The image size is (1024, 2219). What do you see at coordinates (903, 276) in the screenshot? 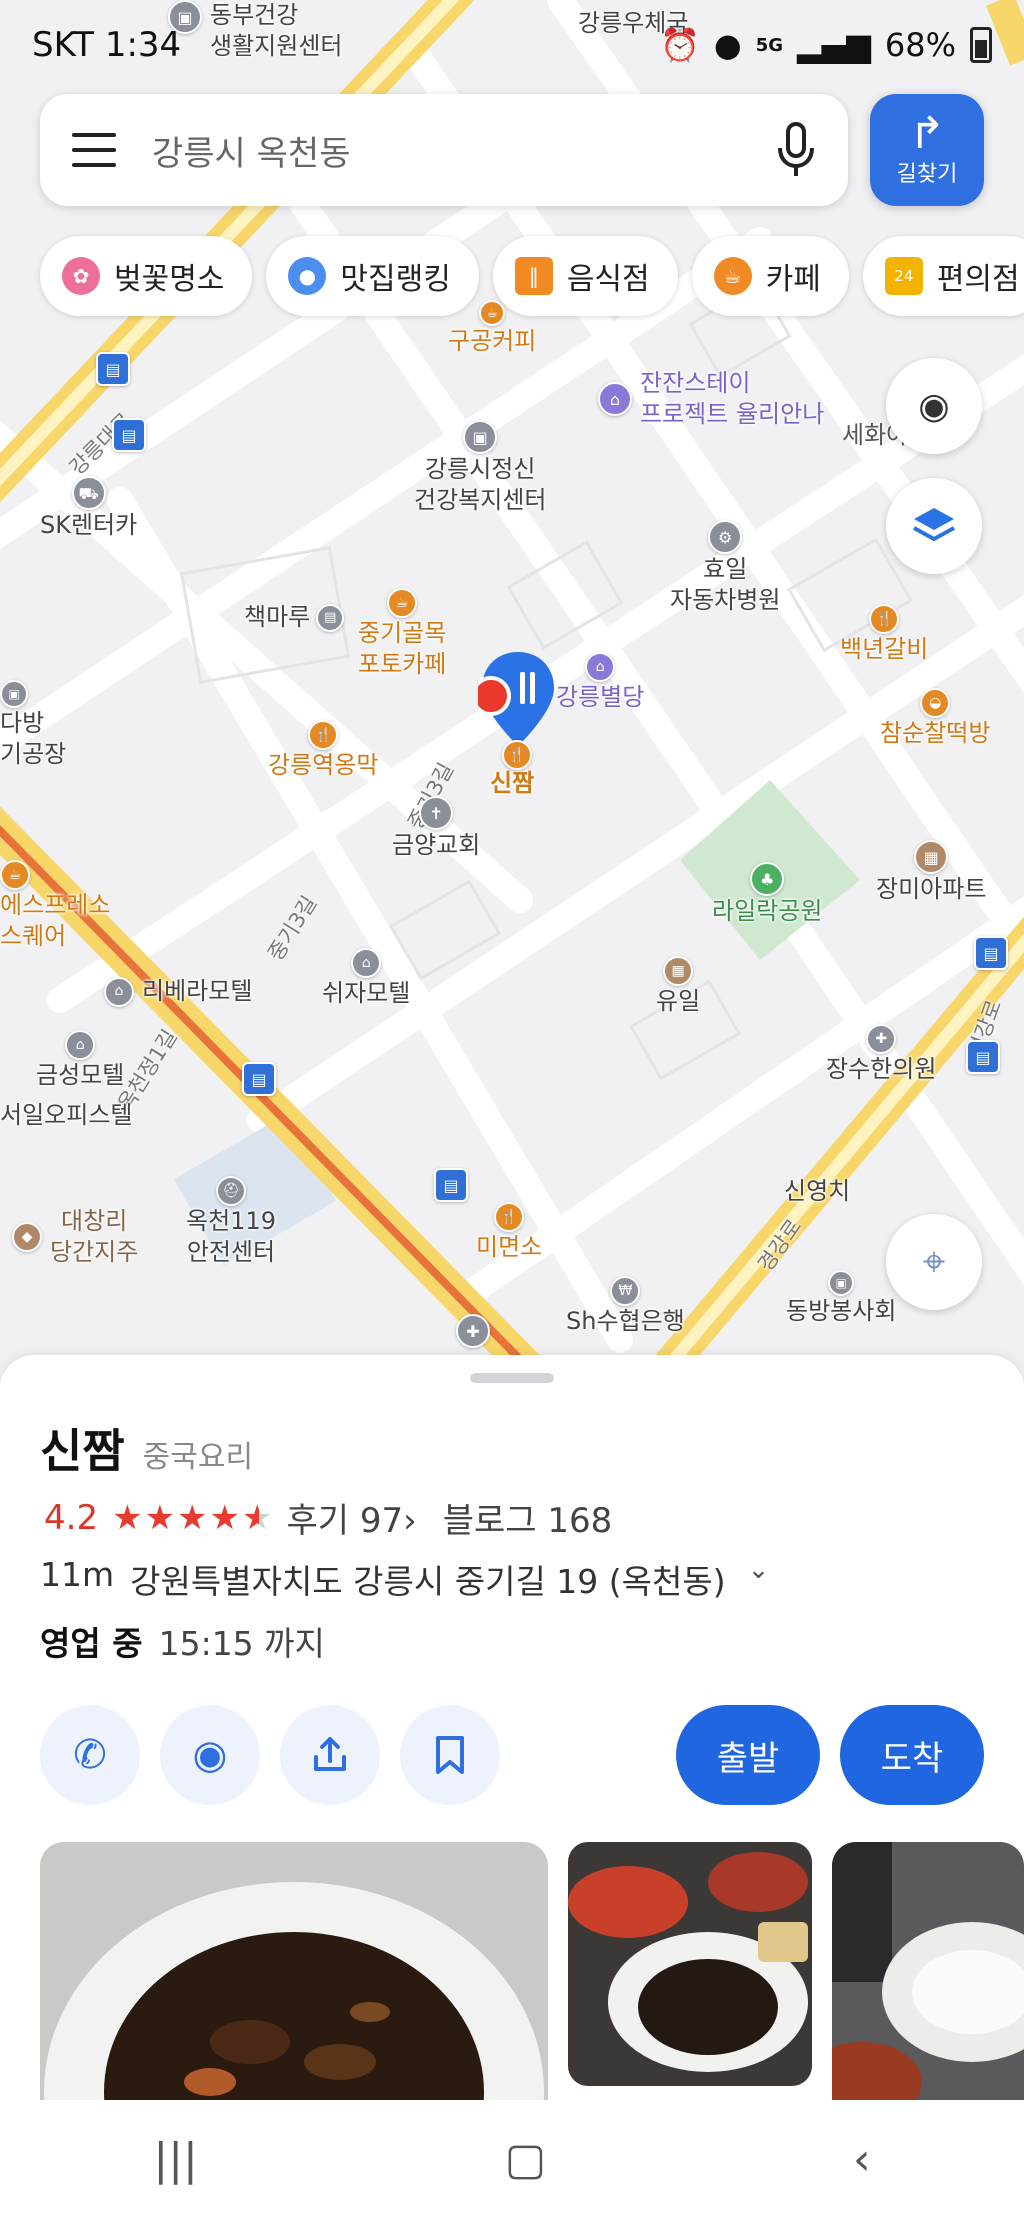
I see `convenience-24-icon: 24` at bounding box center [903, 276].